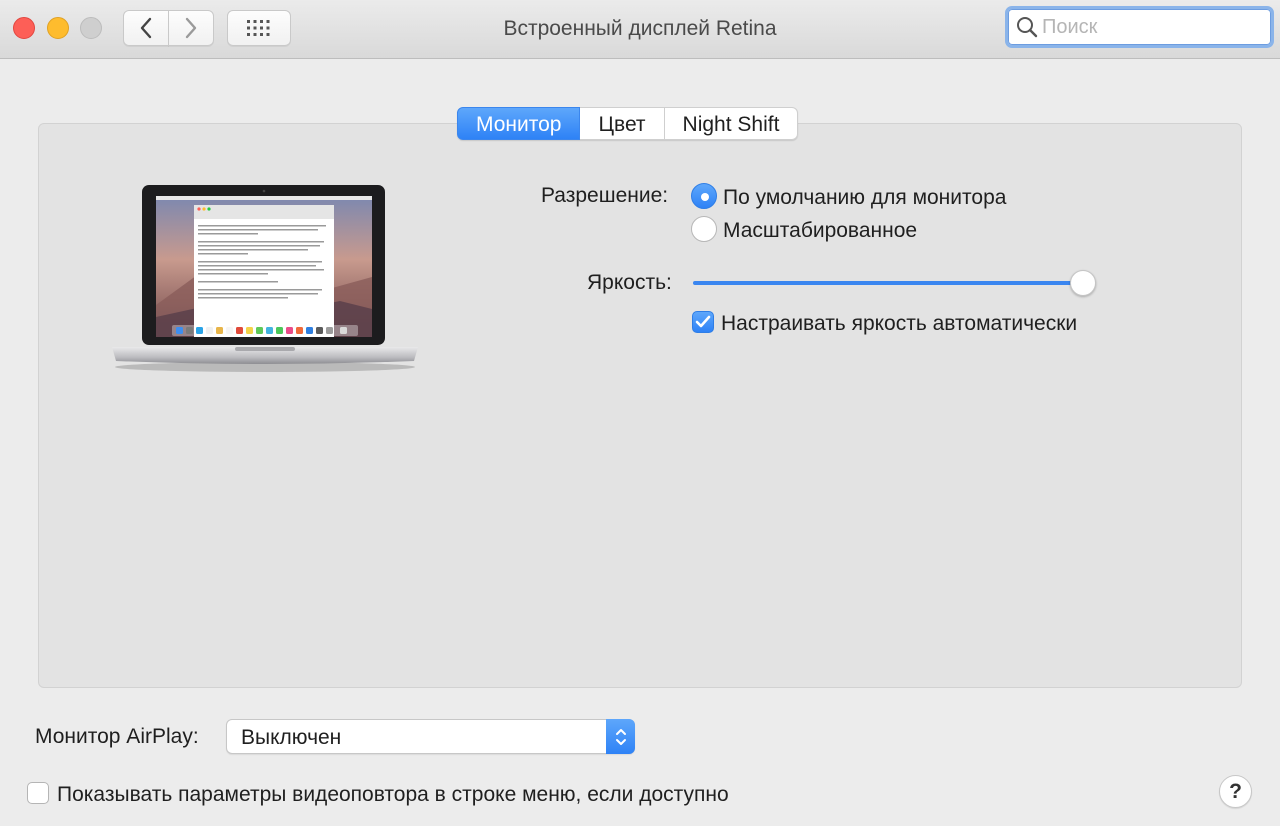  What do you see at coordinates (1027, 27) in the screenshot?
I see `search-icon` at bounding box center [1027, 27].